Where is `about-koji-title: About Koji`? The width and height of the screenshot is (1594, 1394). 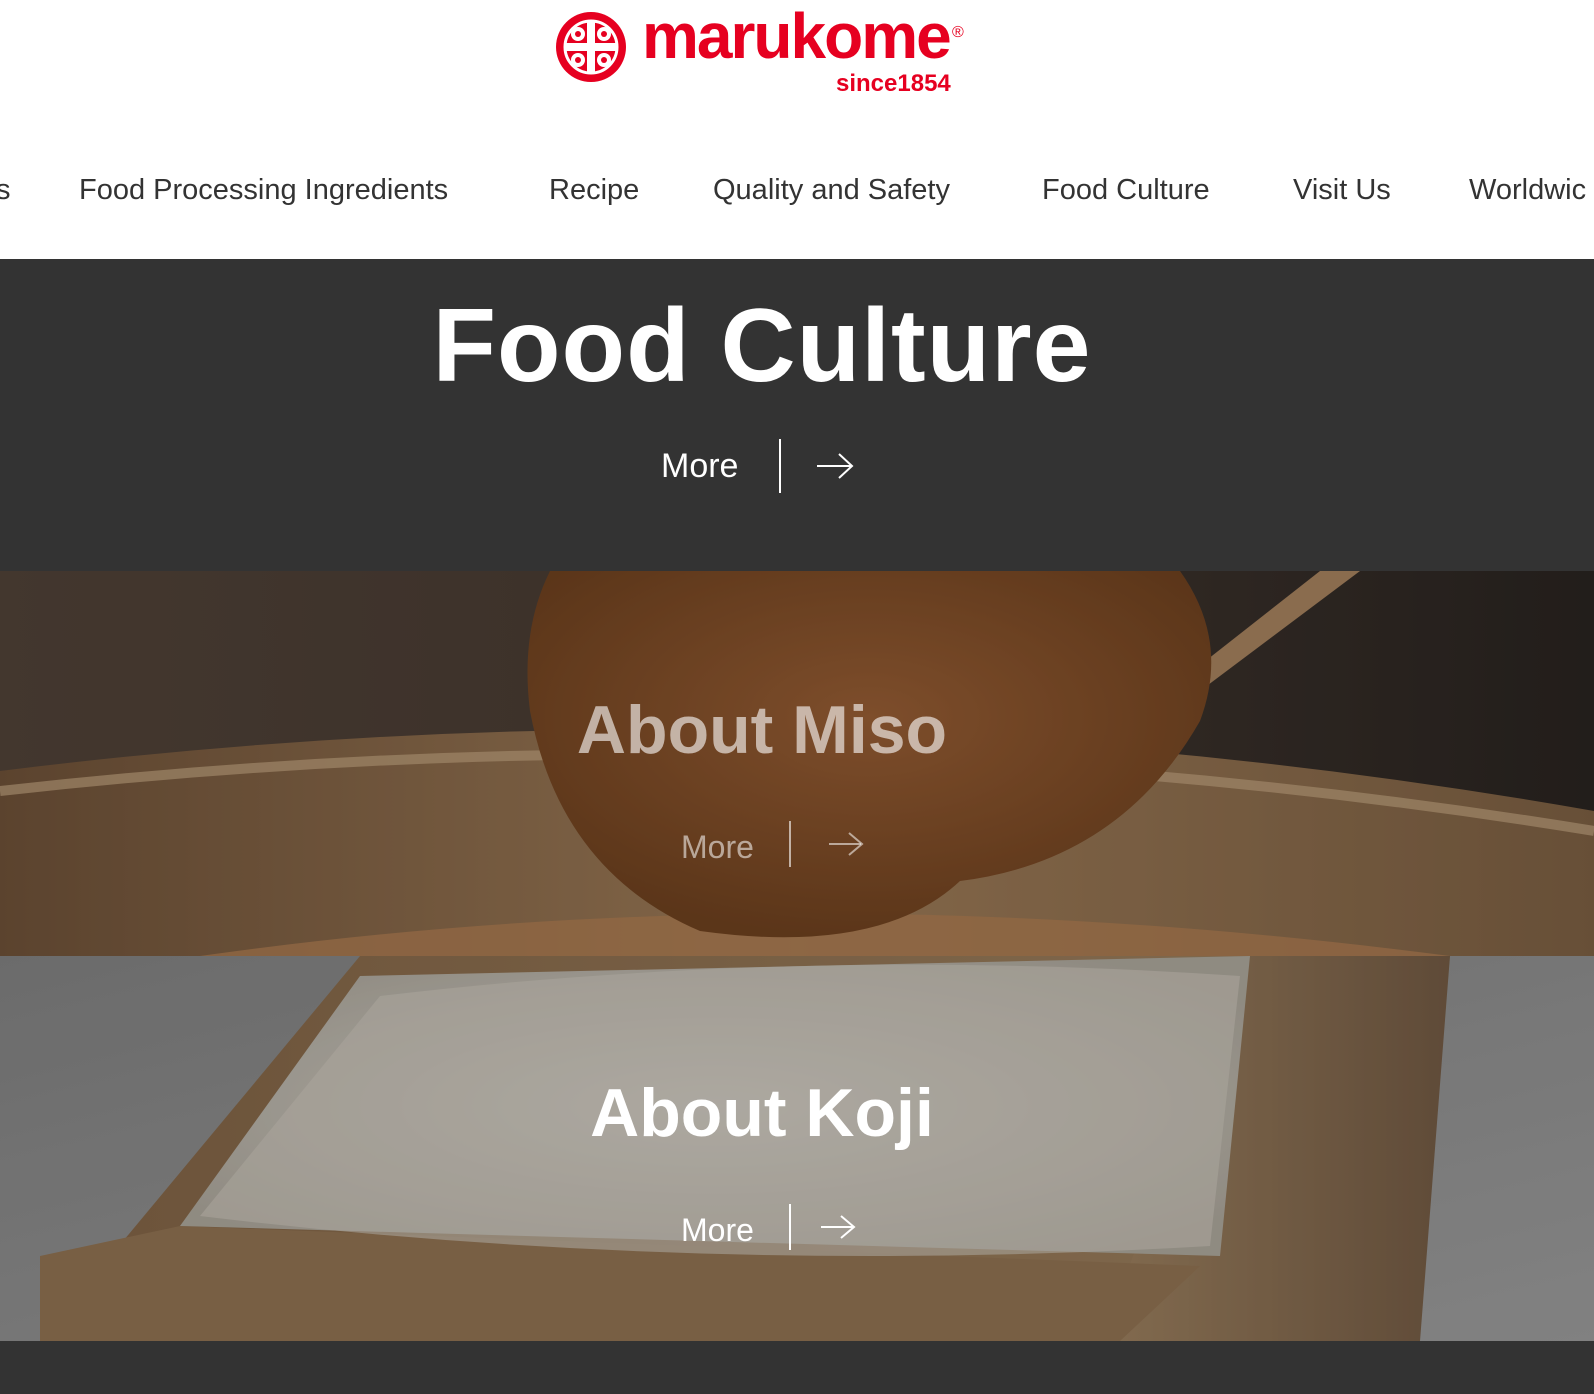 about-koji-title: About Koji is located at coordinates (762, 1113).